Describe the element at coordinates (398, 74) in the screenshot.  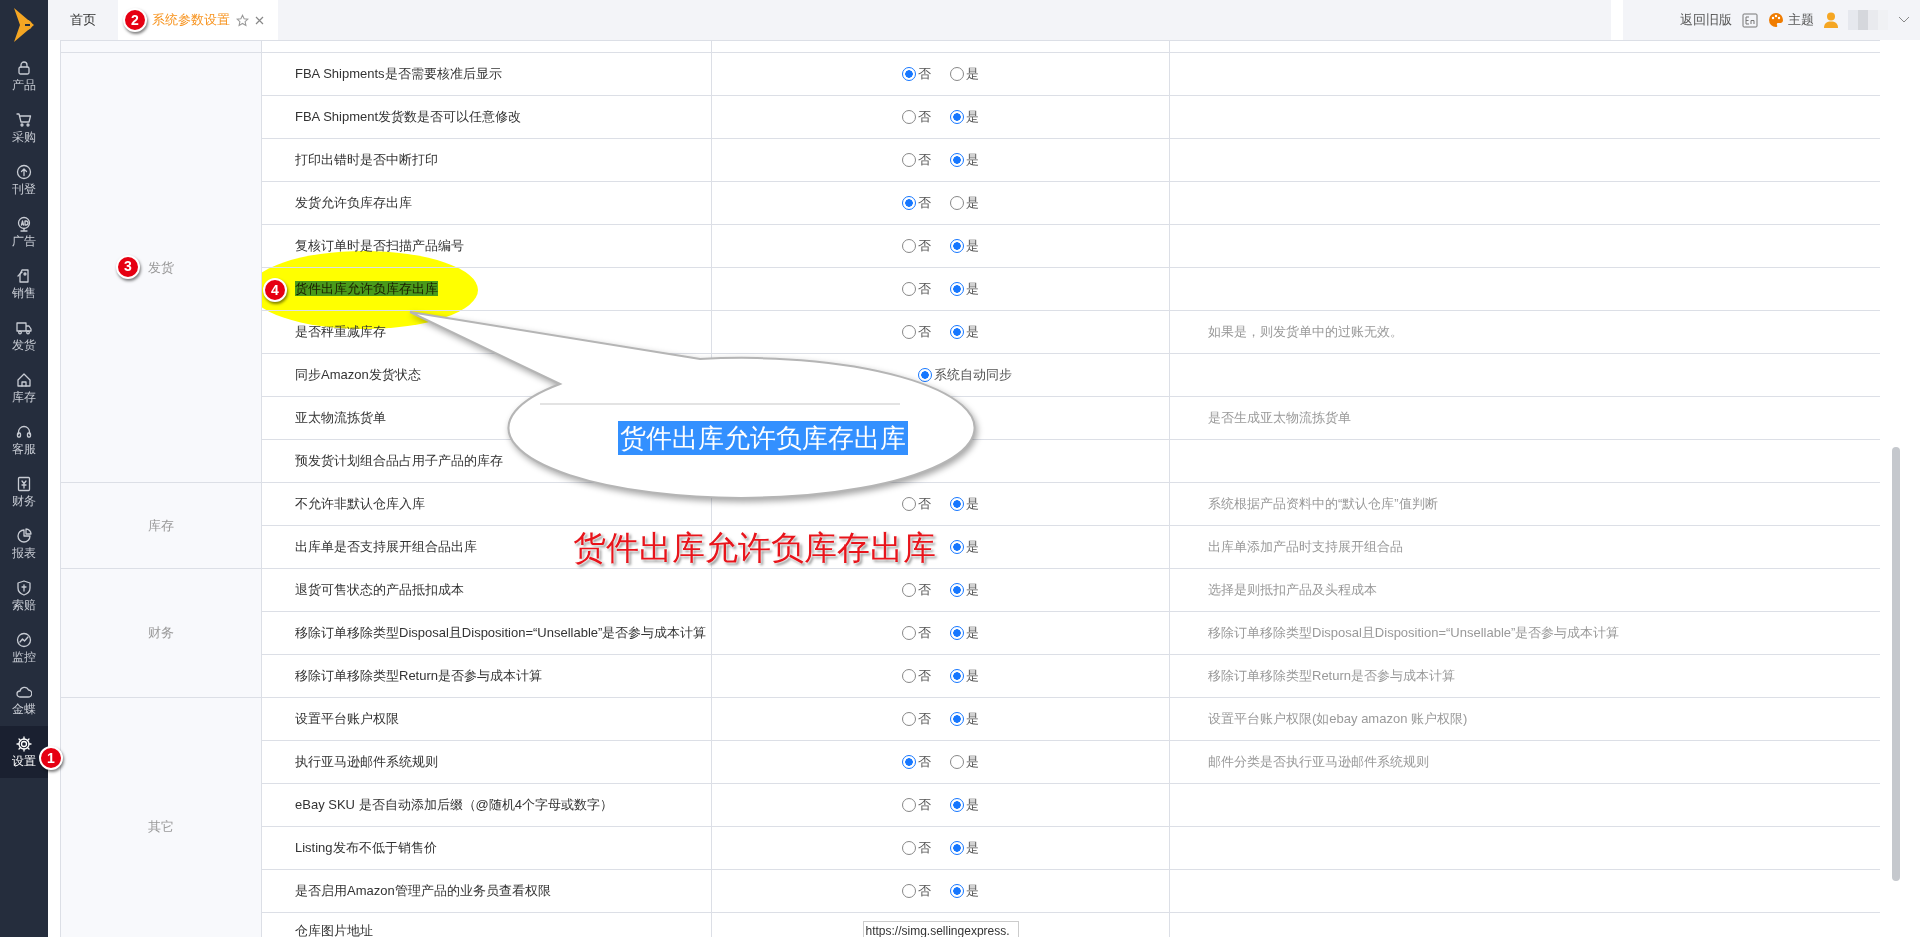
I see `setting-label: FBA Shipments是否需要核准后显示` at that location.